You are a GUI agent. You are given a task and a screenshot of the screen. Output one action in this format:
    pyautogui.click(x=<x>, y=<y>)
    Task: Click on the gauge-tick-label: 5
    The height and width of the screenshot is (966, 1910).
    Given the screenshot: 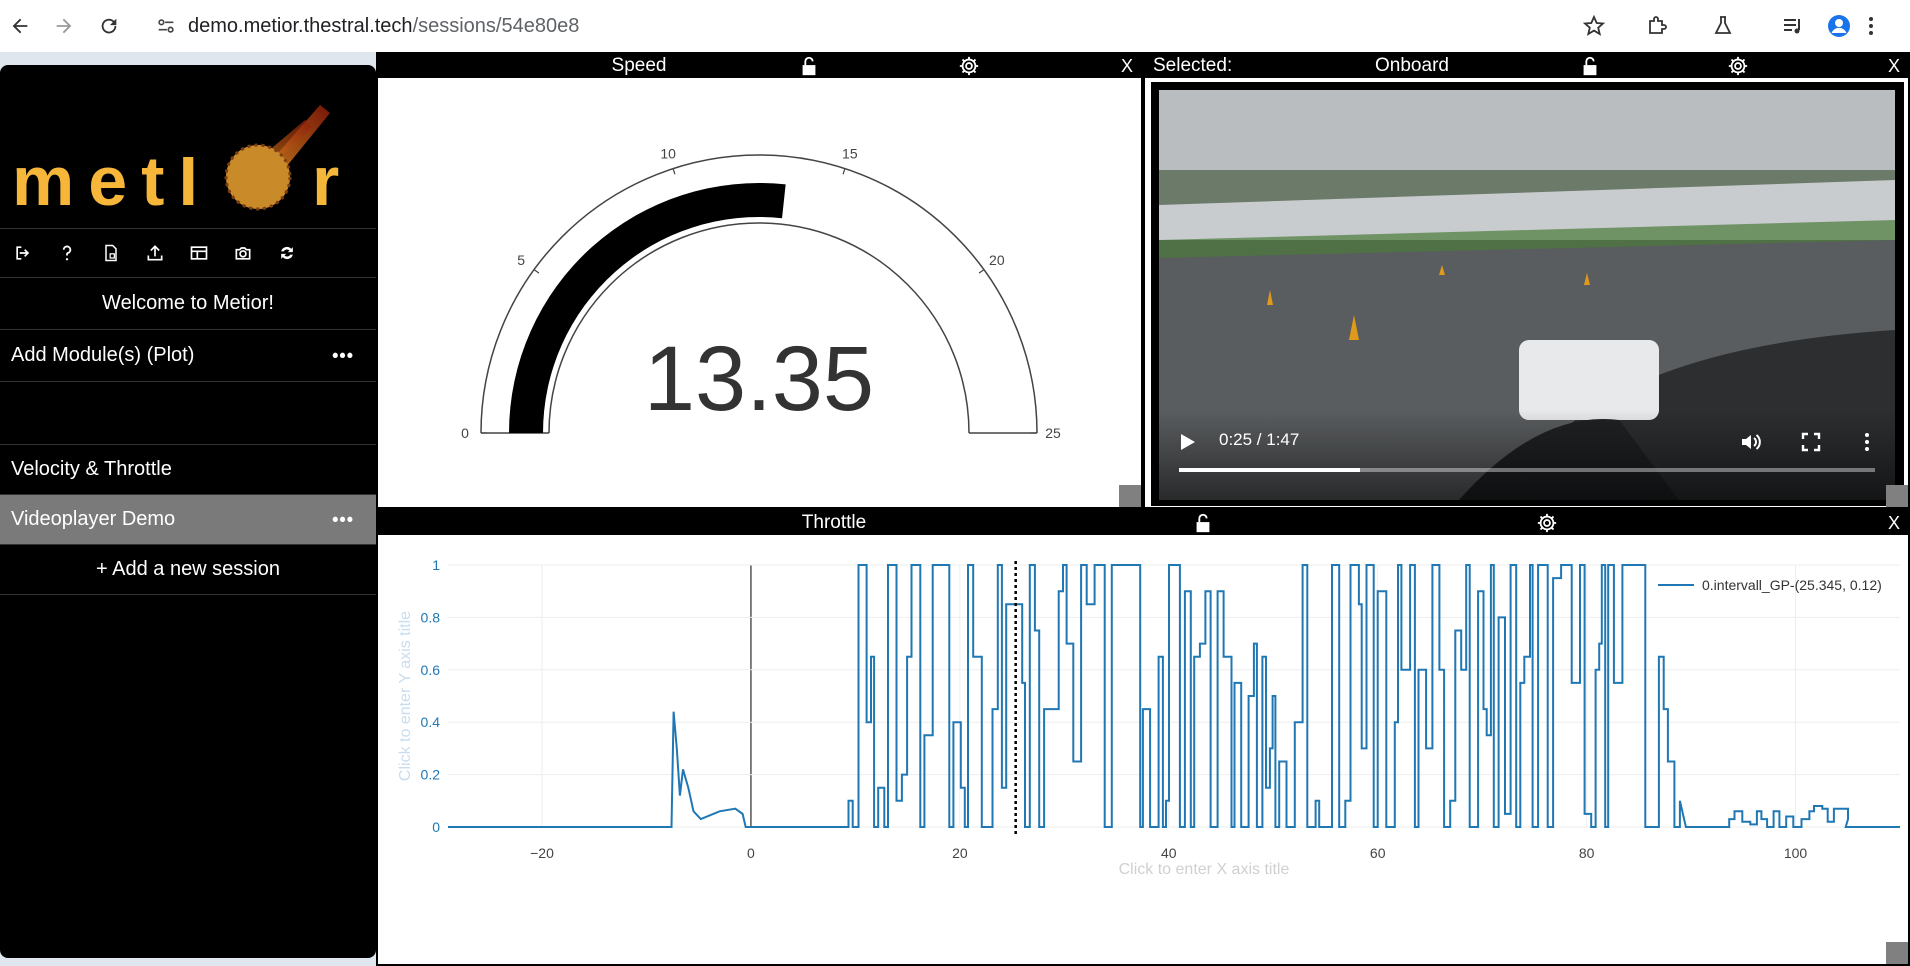 What is the action you would take?
    pyautogui.click(x=521, y=260)
    